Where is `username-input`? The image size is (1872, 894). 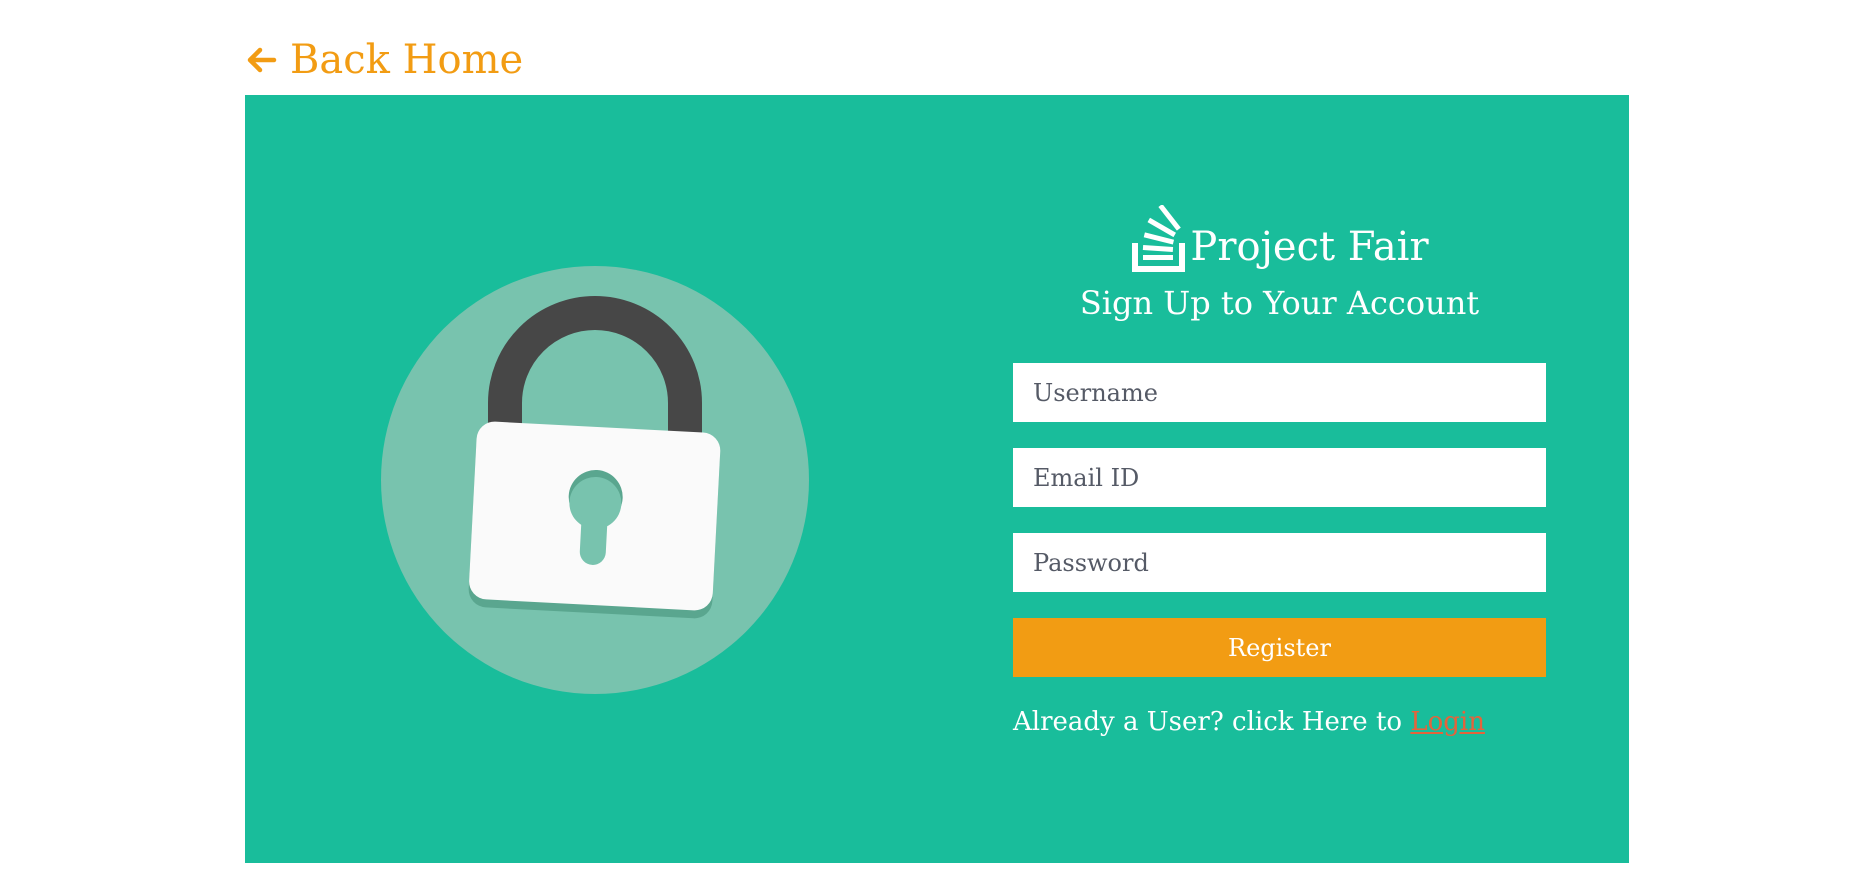 username-input is located at coordinates (1279, 392).